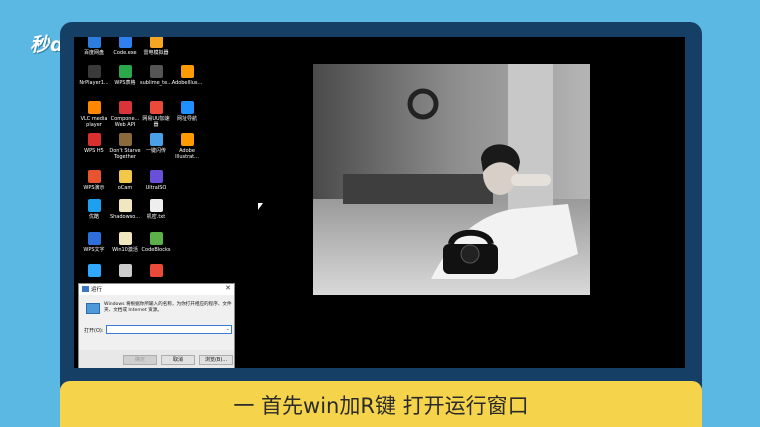  I want to click on desktop-icon: CodeBlocks, so click(156, 242).